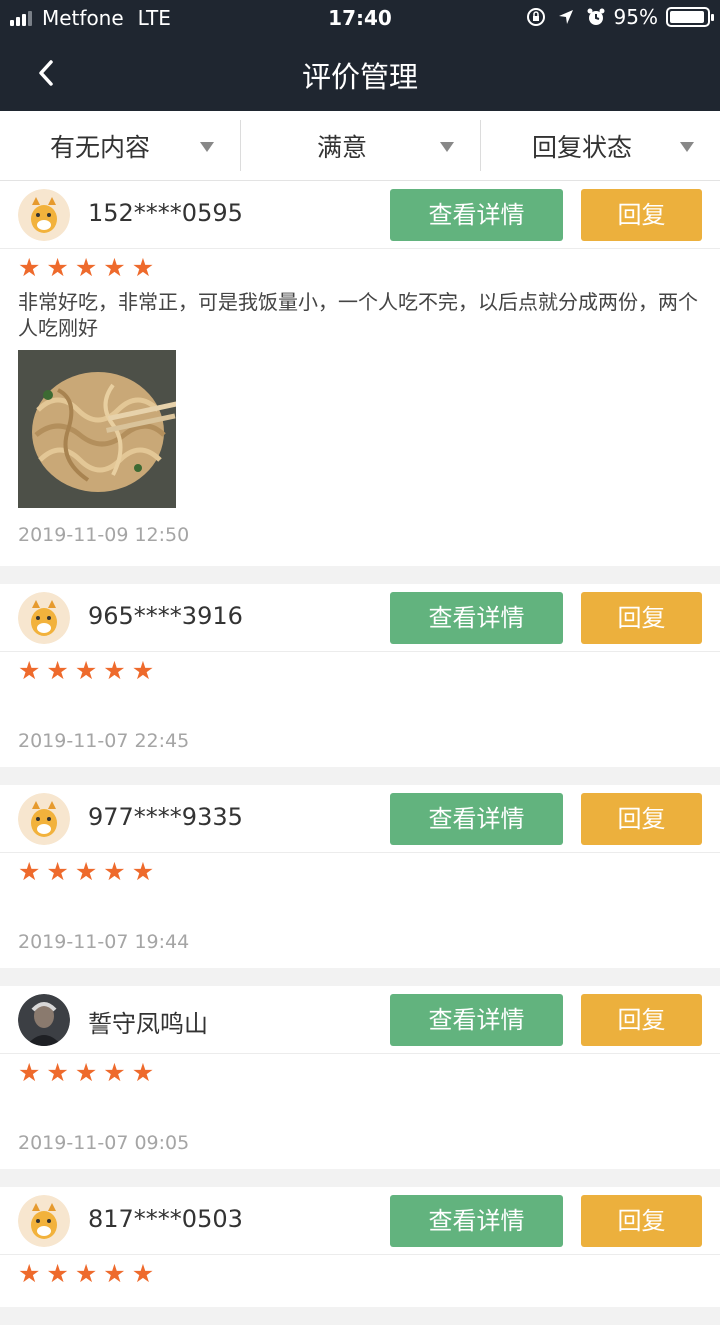 The width and height of the screenshot is (720, 1325). Describe the element at coordinates (104, 1143) in the screenshot. I see `review-date: 2019-11-07 09:05` at that location.